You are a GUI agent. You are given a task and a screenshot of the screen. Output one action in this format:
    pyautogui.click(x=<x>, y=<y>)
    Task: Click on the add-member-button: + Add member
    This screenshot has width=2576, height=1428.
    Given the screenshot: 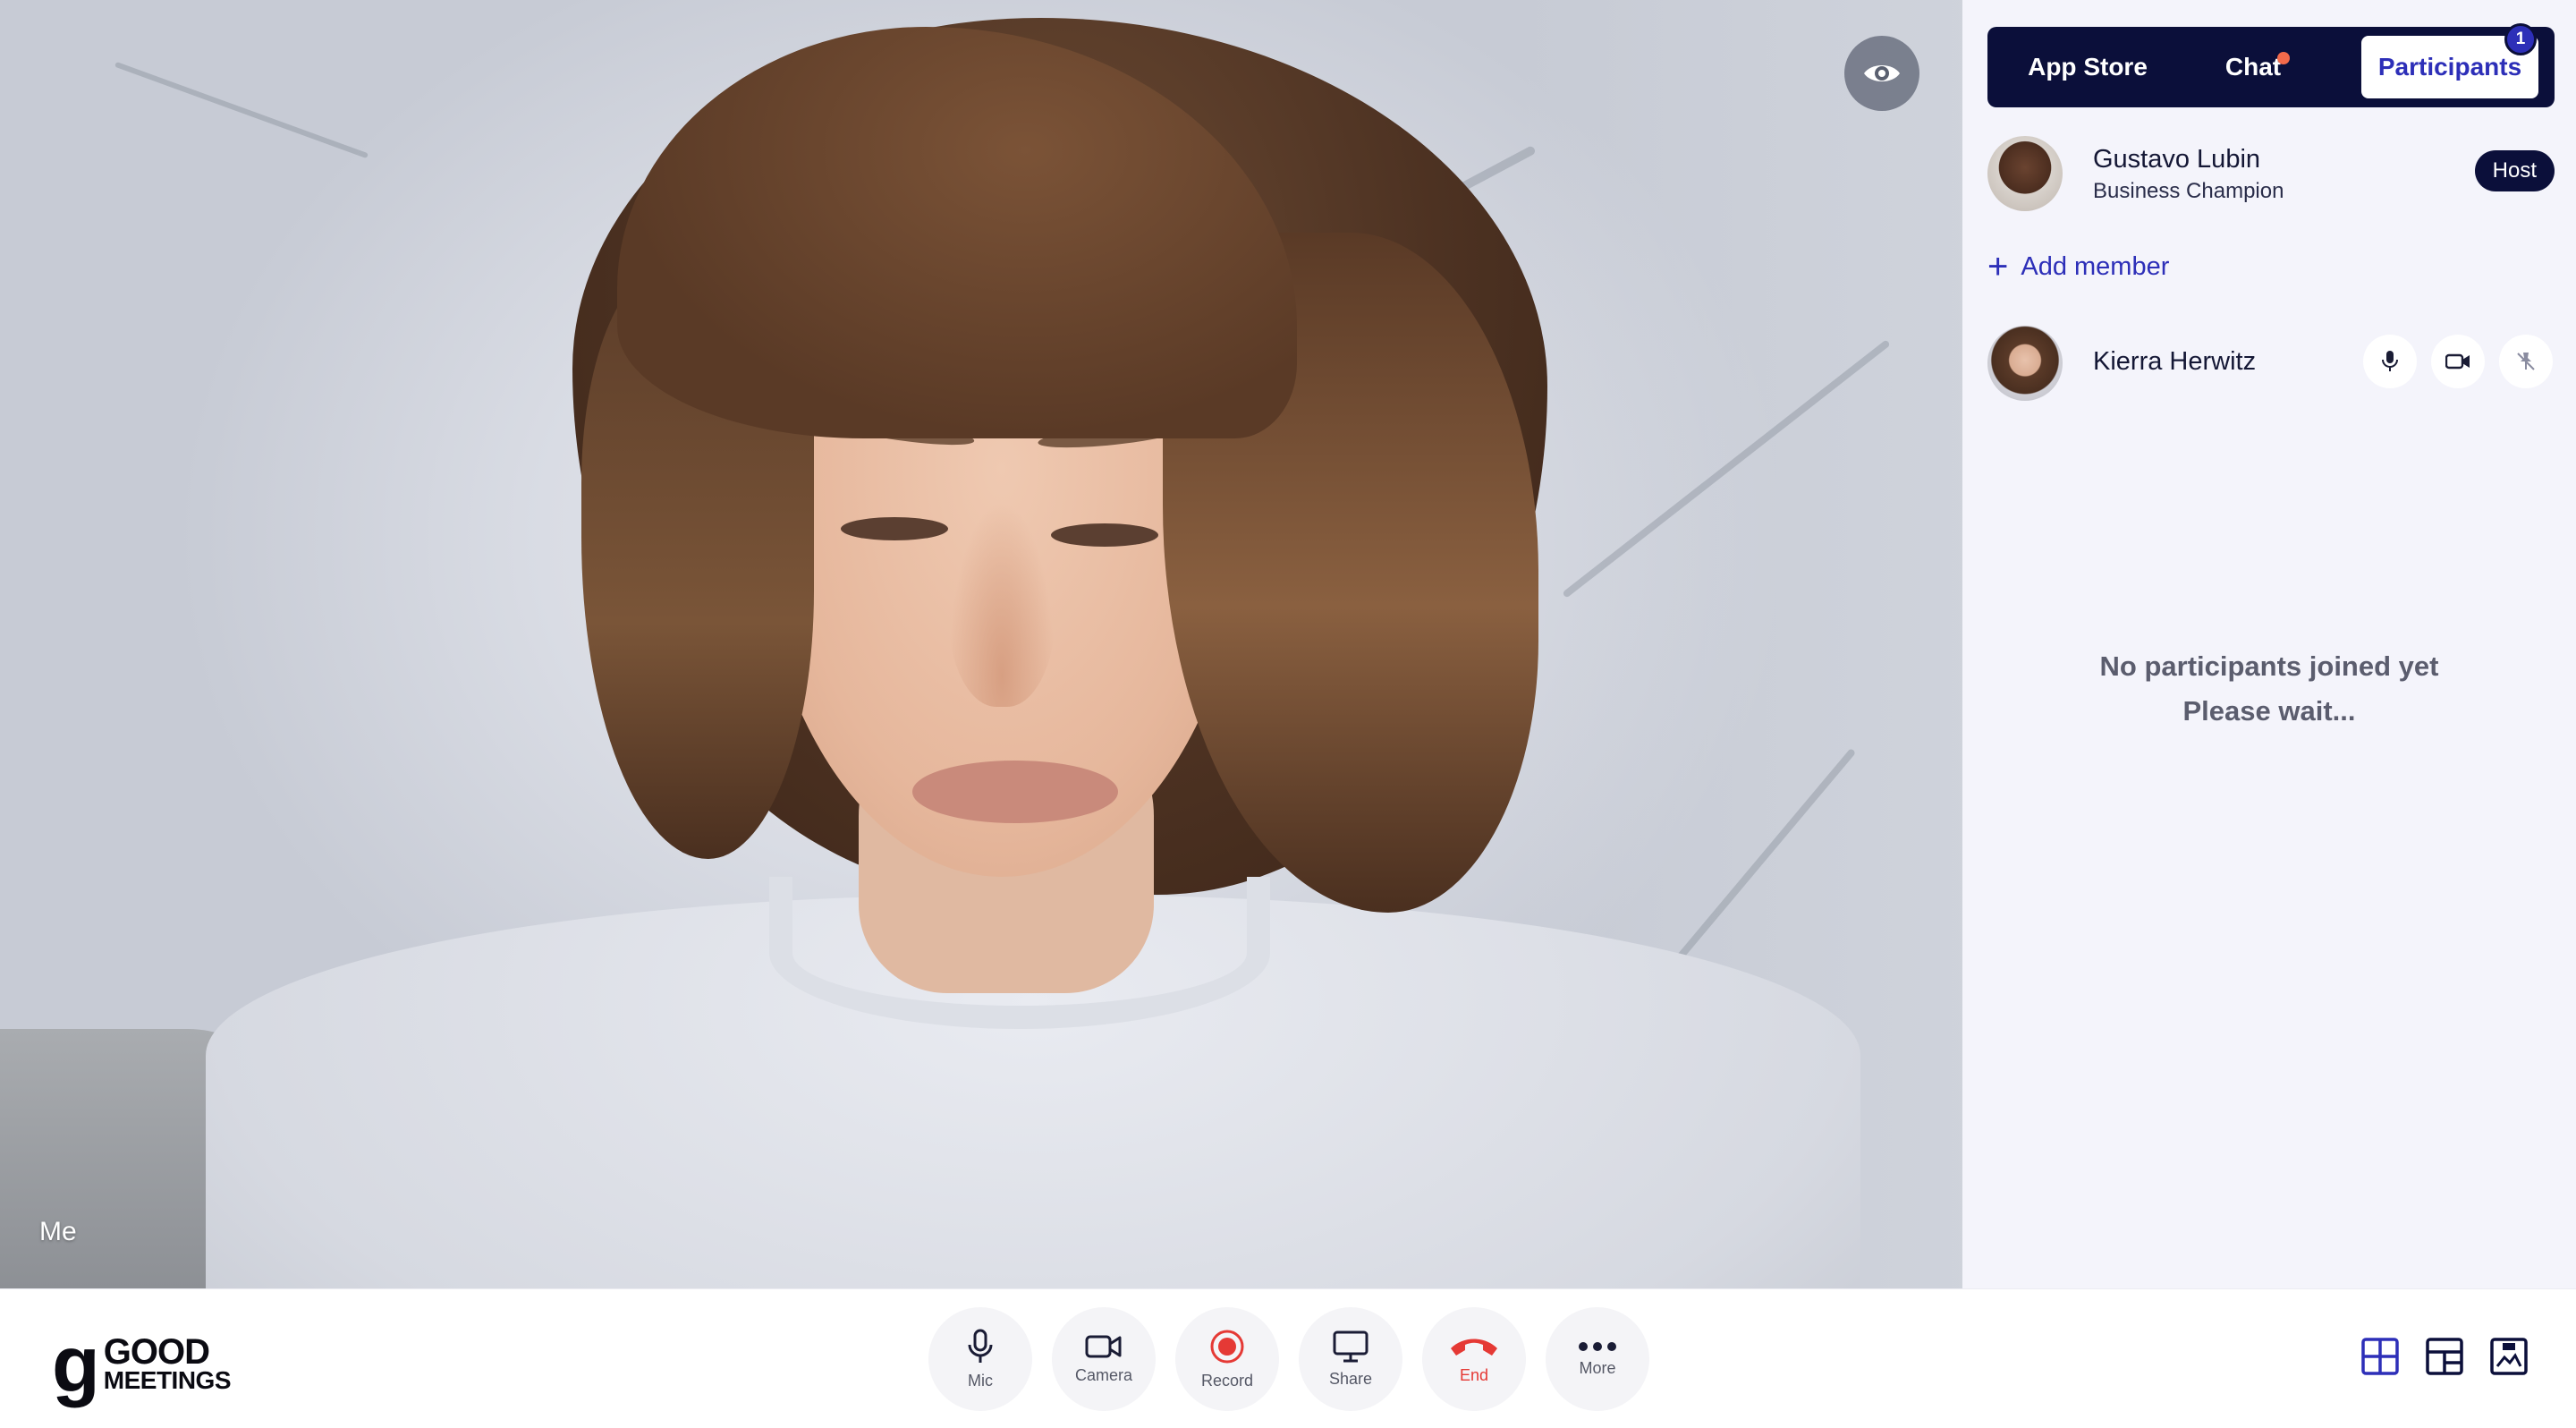 What is the action you would take?
    pyautogui.click(x=2078, y=267)
    